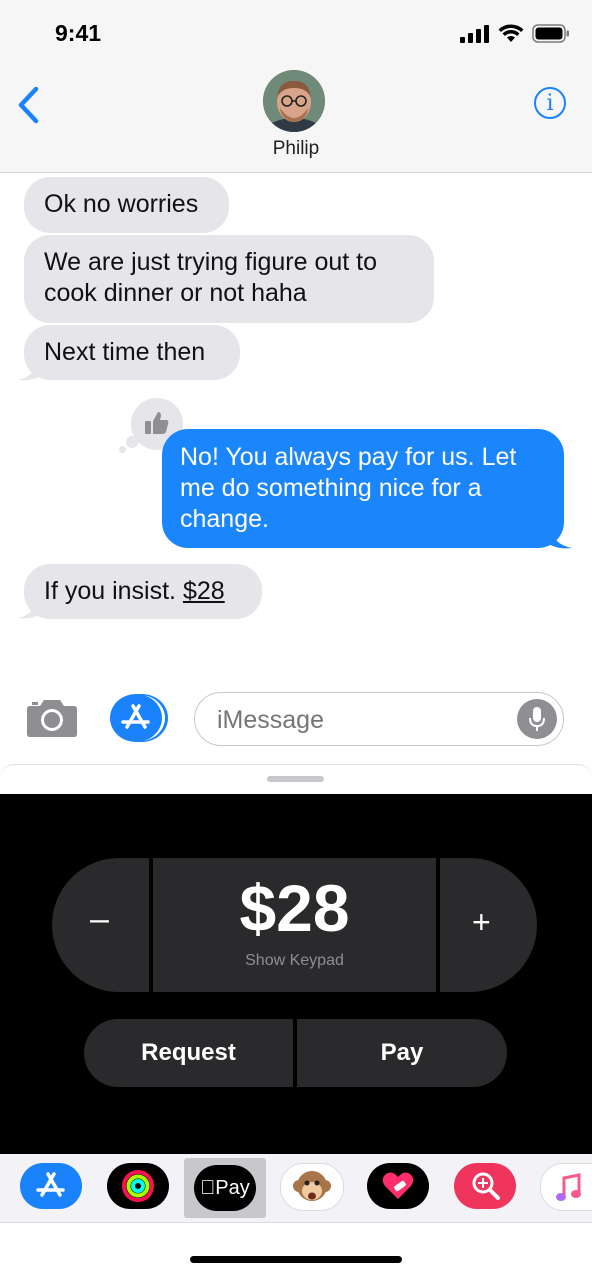 Image resolution: width=592 pixels, height=1276 pixels. Describe the element at coordinates (28, 105) in the screenshot. I see `chevron-left-icon` at that location.